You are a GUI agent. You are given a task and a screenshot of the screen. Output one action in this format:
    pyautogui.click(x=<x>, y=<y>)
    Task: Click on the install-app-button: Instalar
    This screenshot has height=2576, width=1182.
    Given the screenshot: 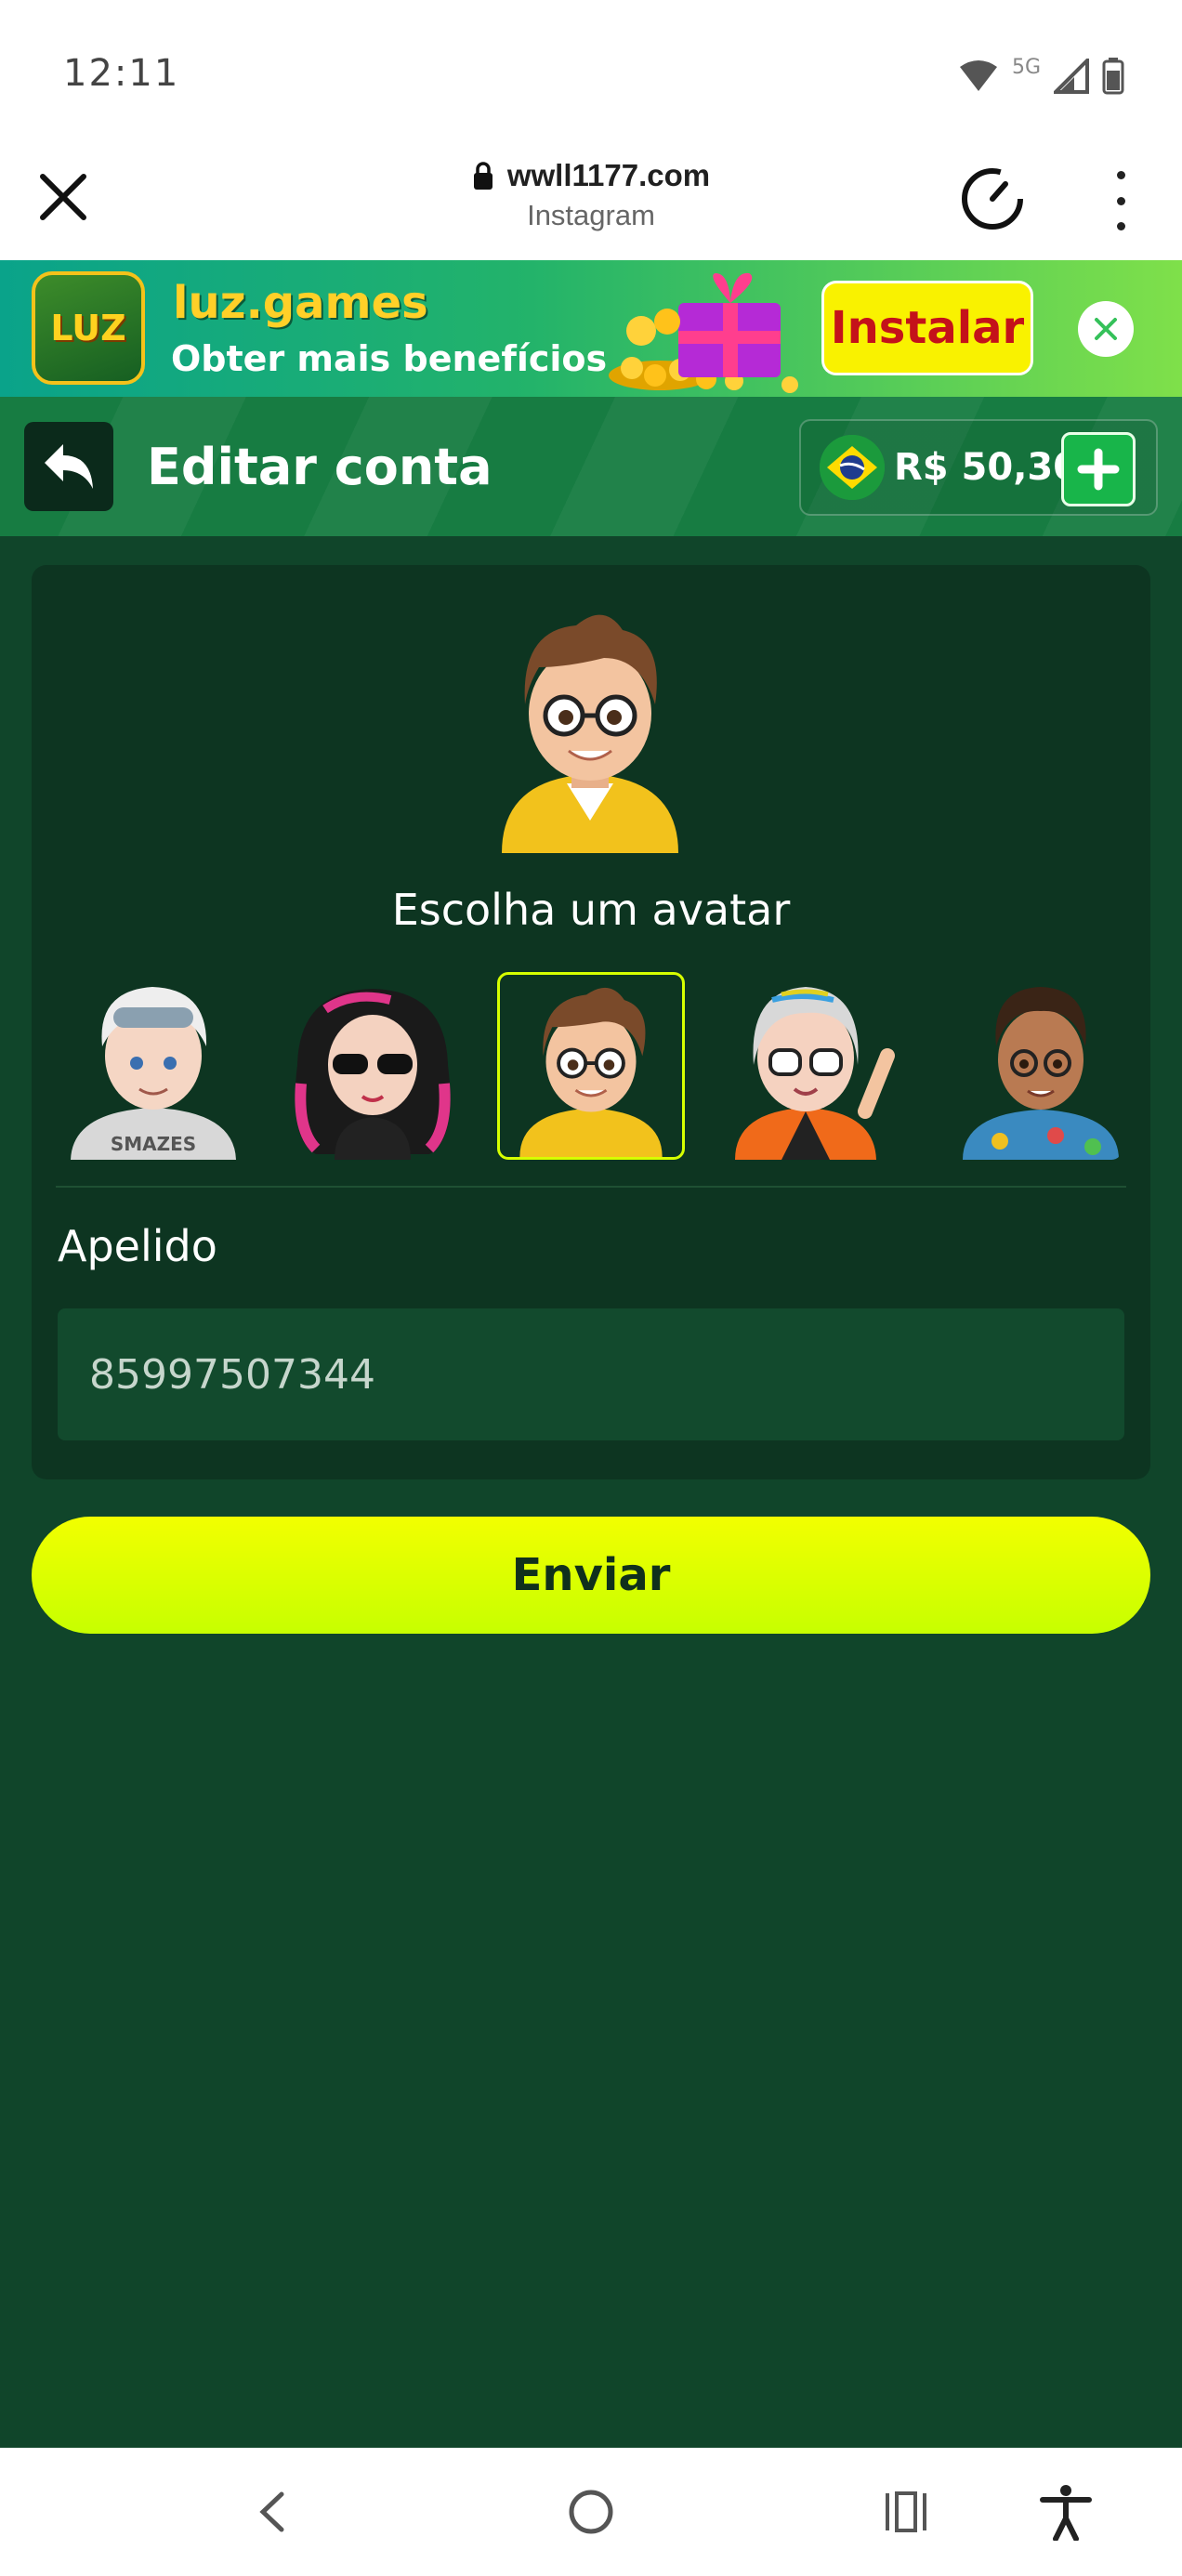 What is the action you would take?
    pyautogui.click(x=927, y=328)
    